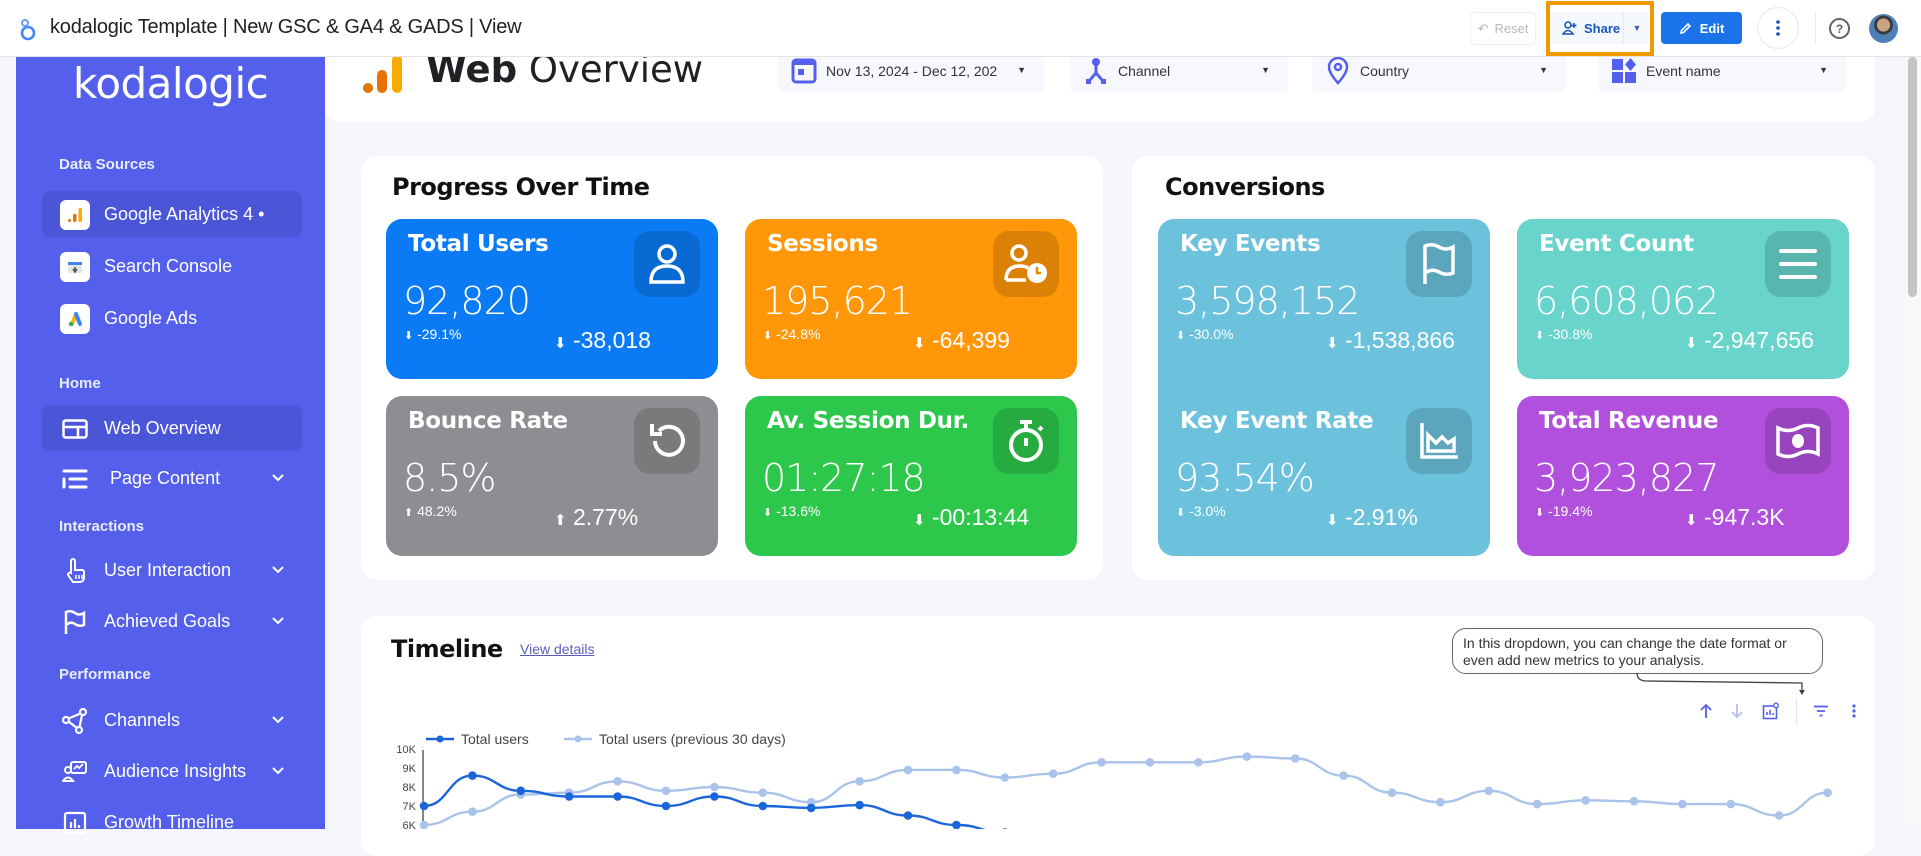 The width and height of the screenshot is (1921, 856). Describe the element at coordinates (1778, 28) in the screenshot. I see `more-options-button` at that location.